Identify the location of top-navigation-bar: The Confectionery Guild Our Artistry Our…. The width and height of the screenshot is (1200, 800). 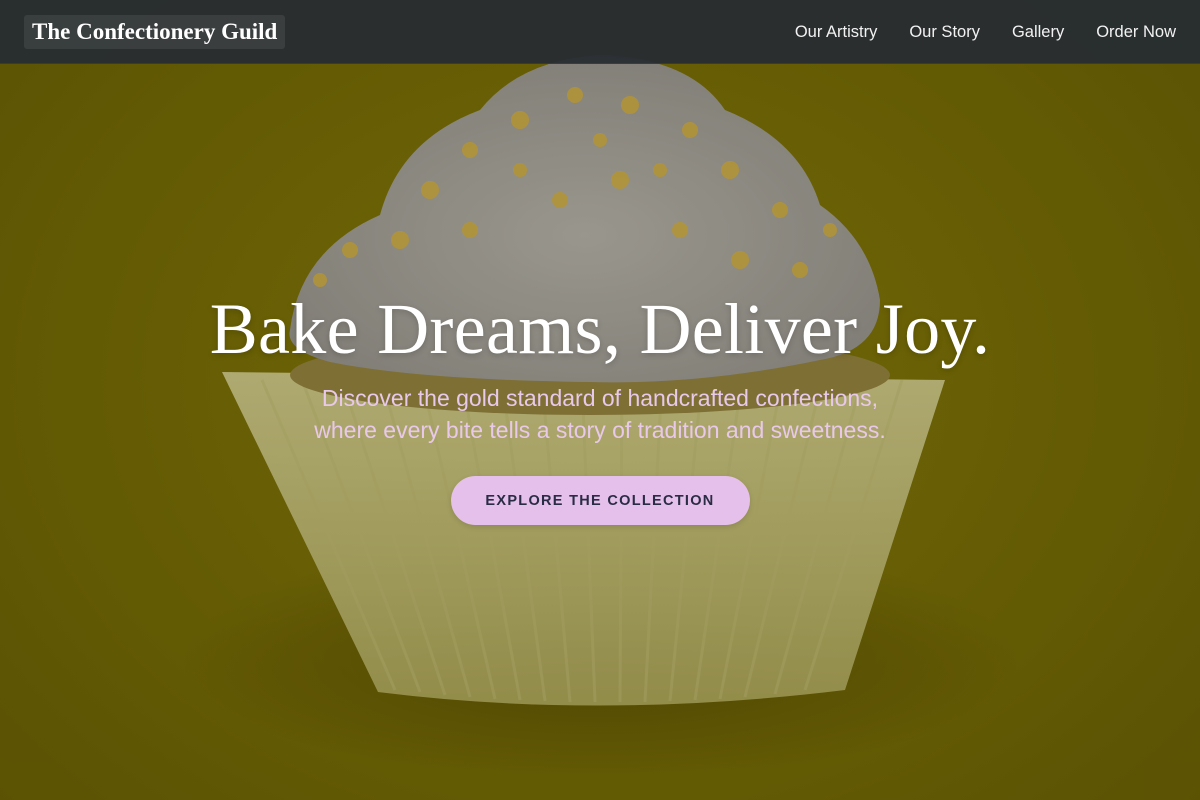
(600, 32).